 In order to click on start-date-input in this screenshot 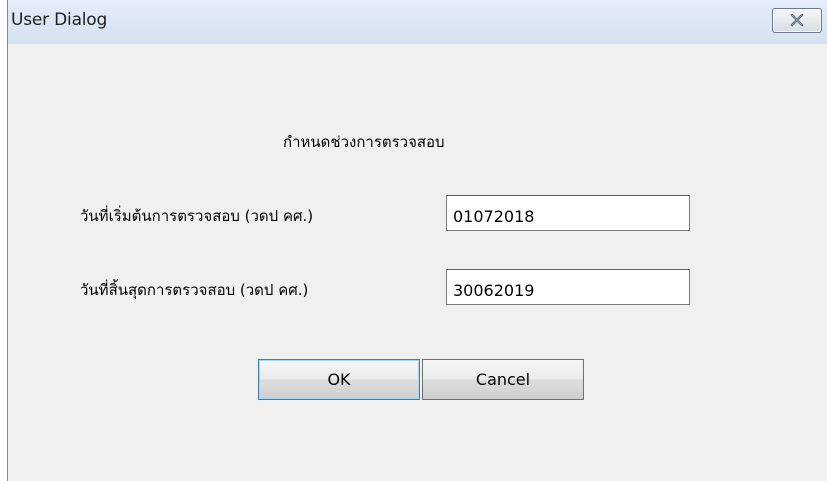, I will do `click(568, 213)`.